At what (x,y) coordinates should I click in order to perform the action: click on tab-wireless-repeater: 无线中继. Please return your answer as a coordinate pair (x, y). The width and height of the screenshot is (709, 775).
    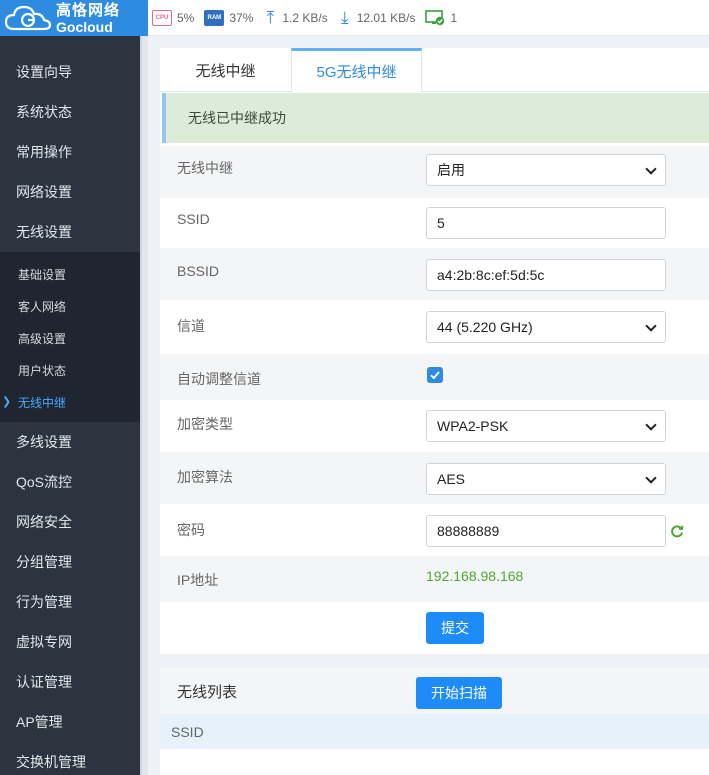
    Looking at the image, I should click on (225, 70).